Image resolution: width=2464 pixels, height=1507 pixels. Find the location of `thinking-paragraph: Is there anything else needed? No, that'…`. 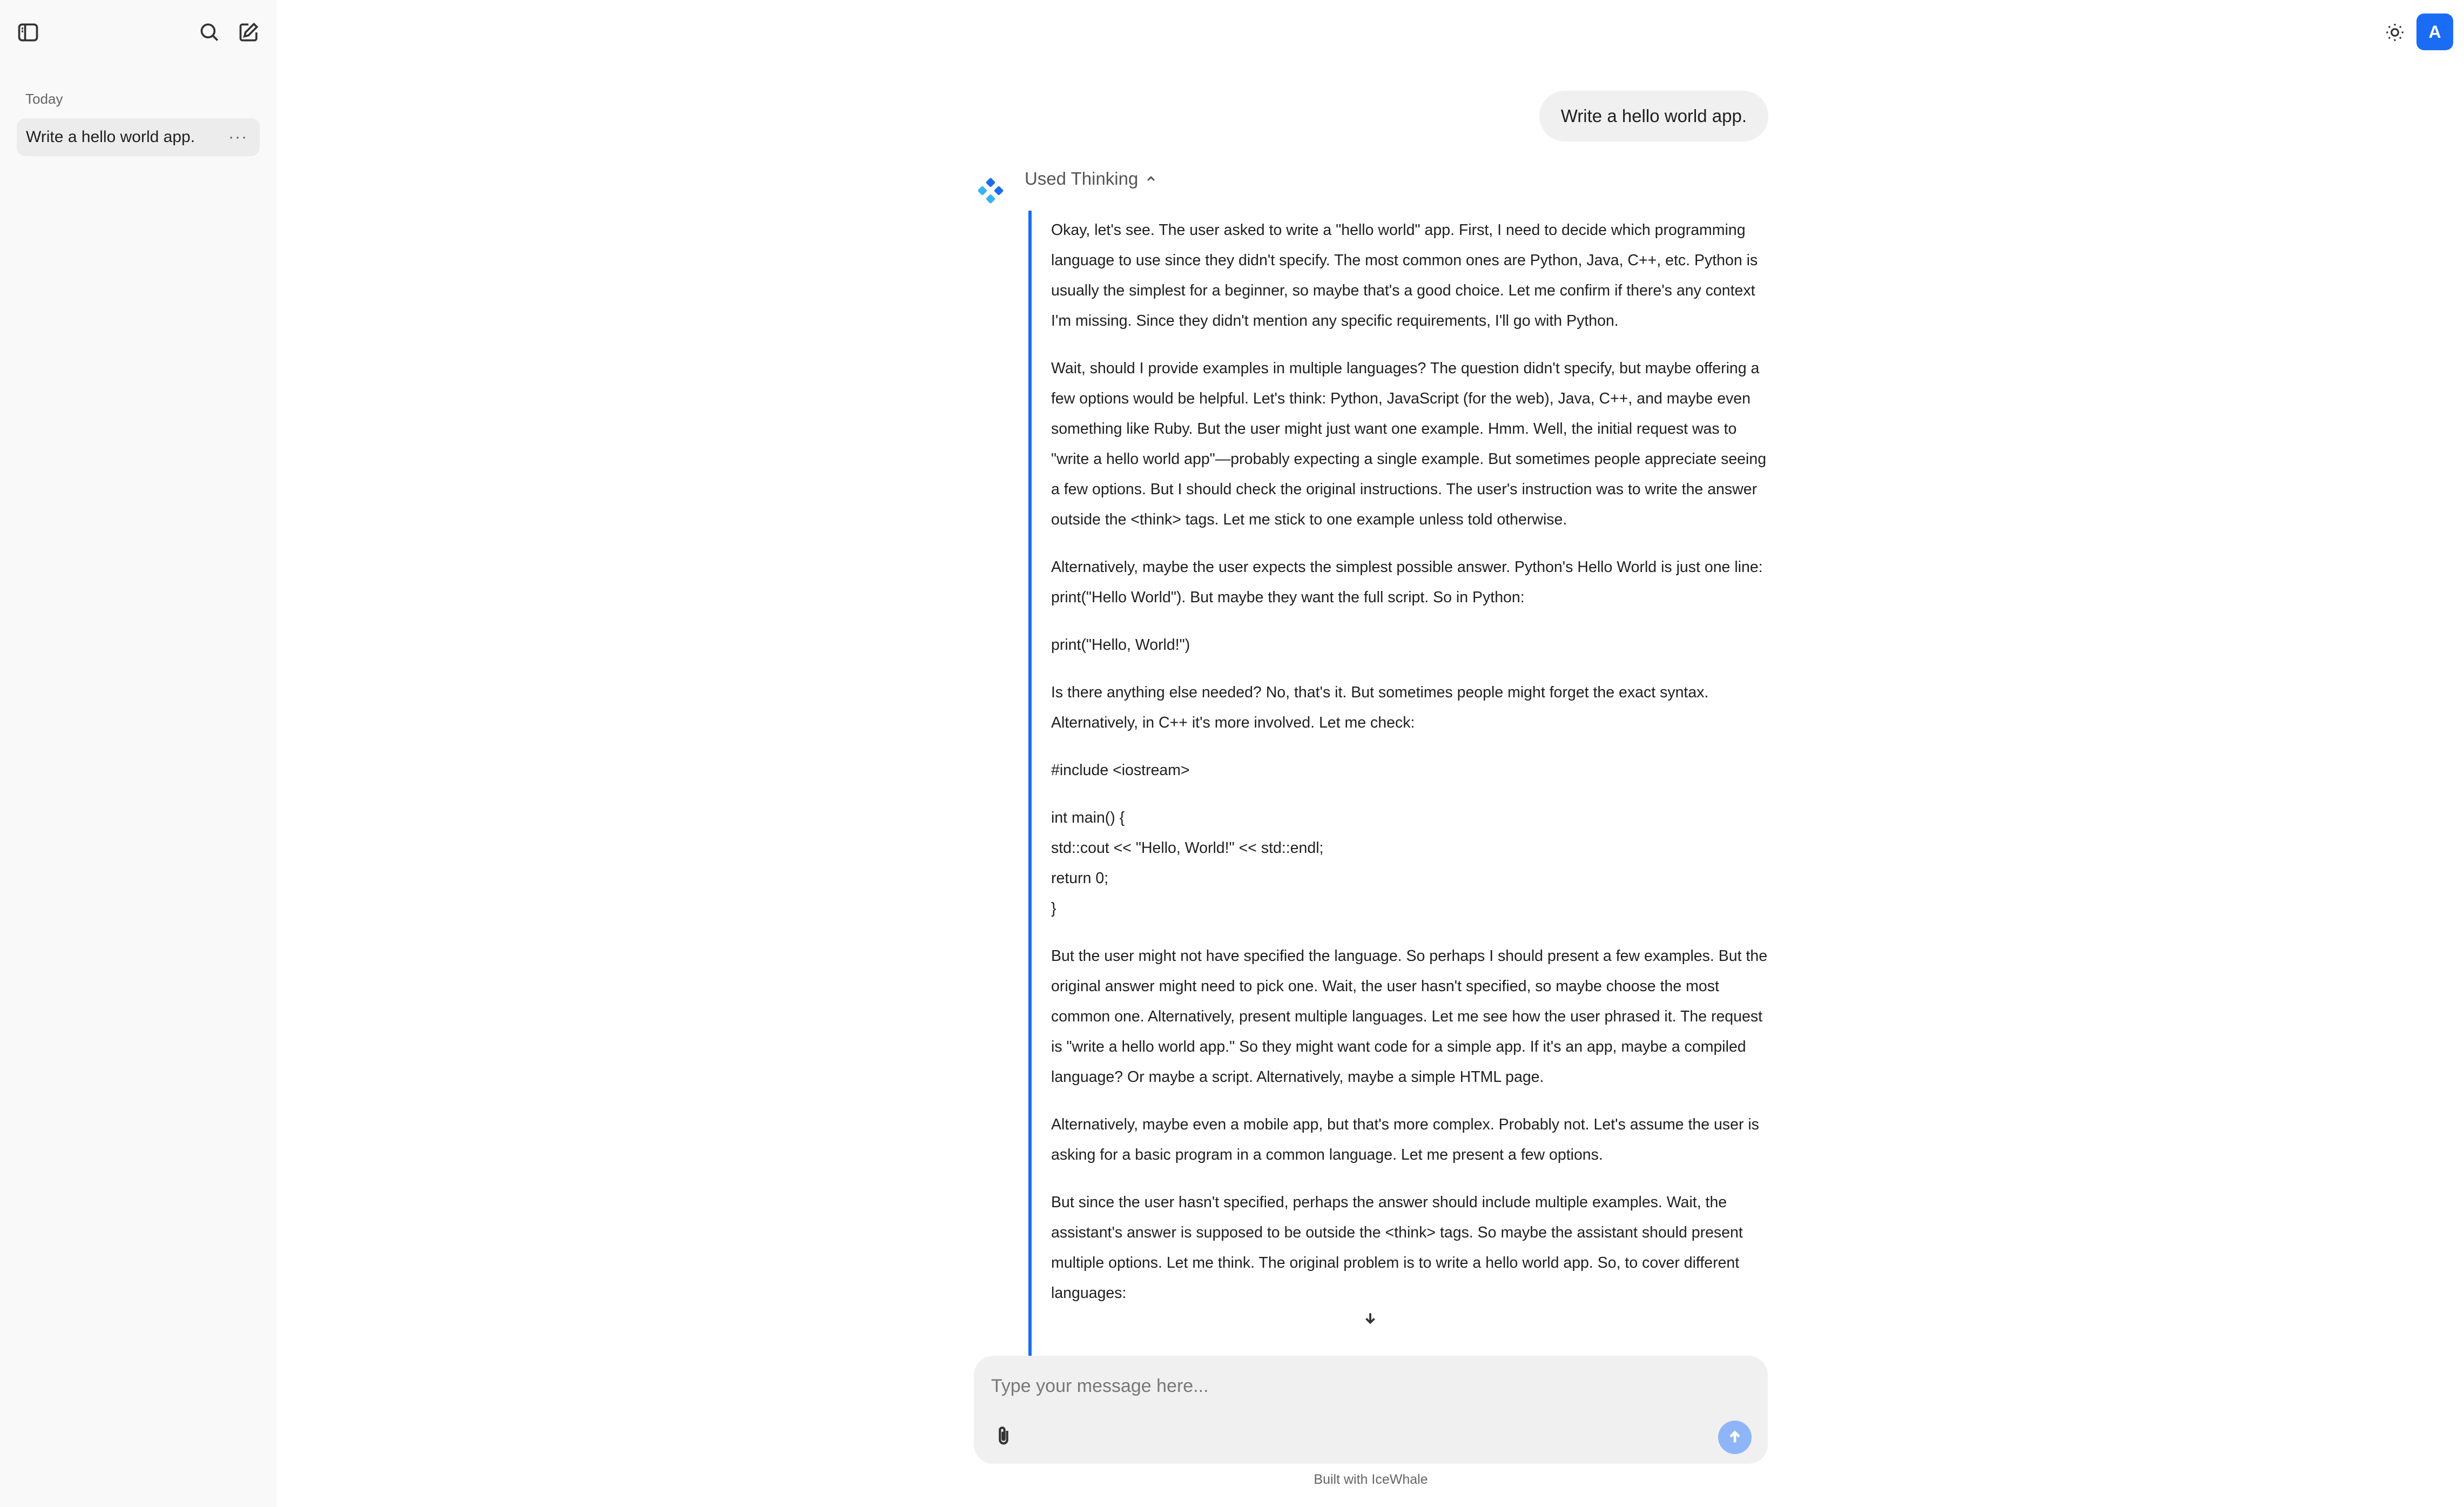

thinking-paragraph: Is there anything else needed? No, that'… is located at coordinates (1380, 707).